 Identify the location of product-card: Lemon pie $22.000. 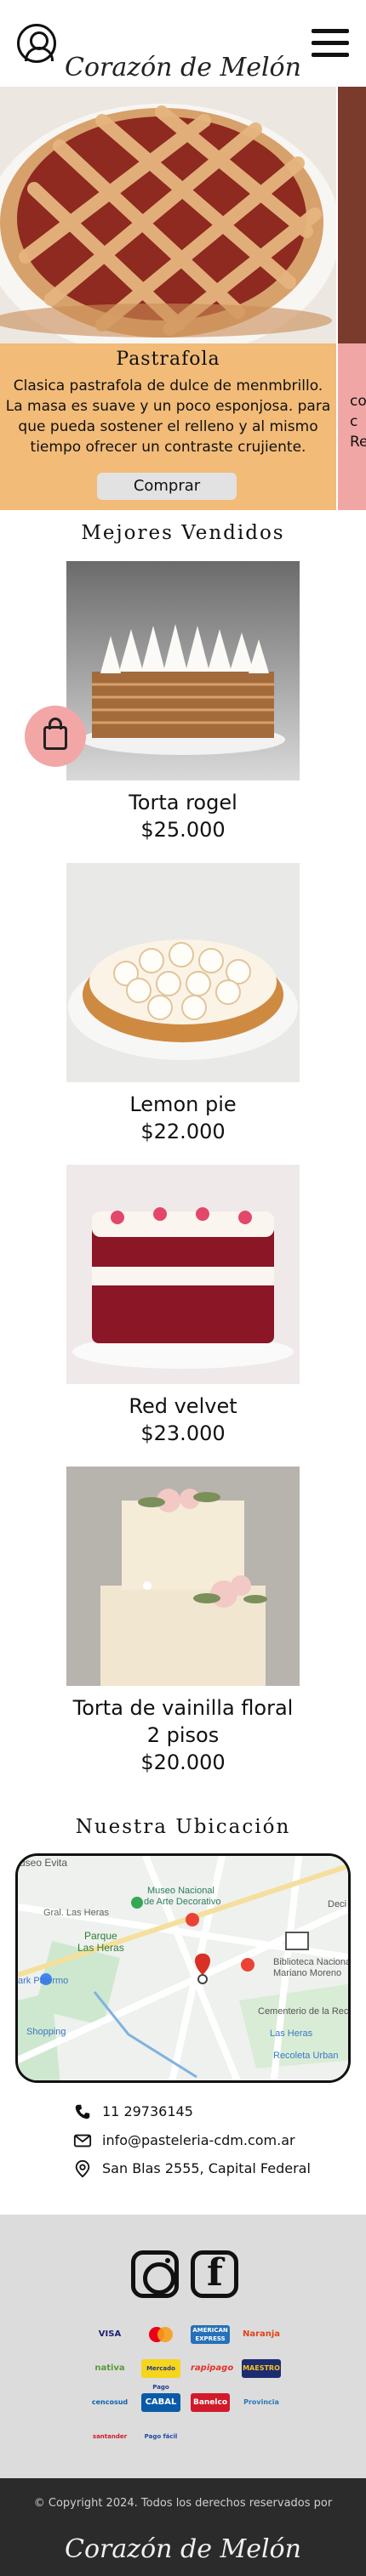
(183, 1004).